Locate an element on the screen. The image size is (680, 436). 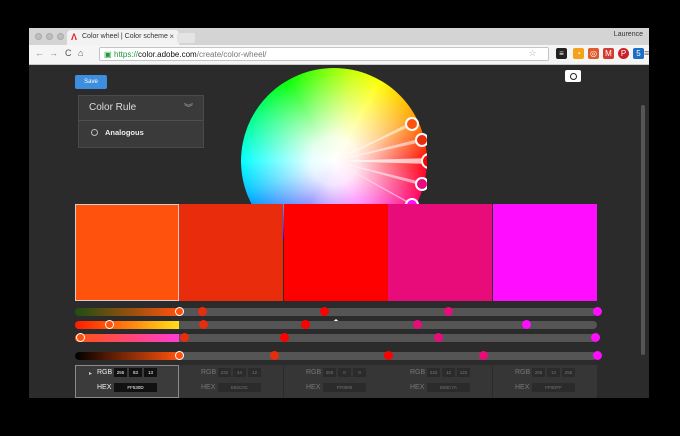
chevron-down-icon: ︾ is located at coordinates (188, 107).